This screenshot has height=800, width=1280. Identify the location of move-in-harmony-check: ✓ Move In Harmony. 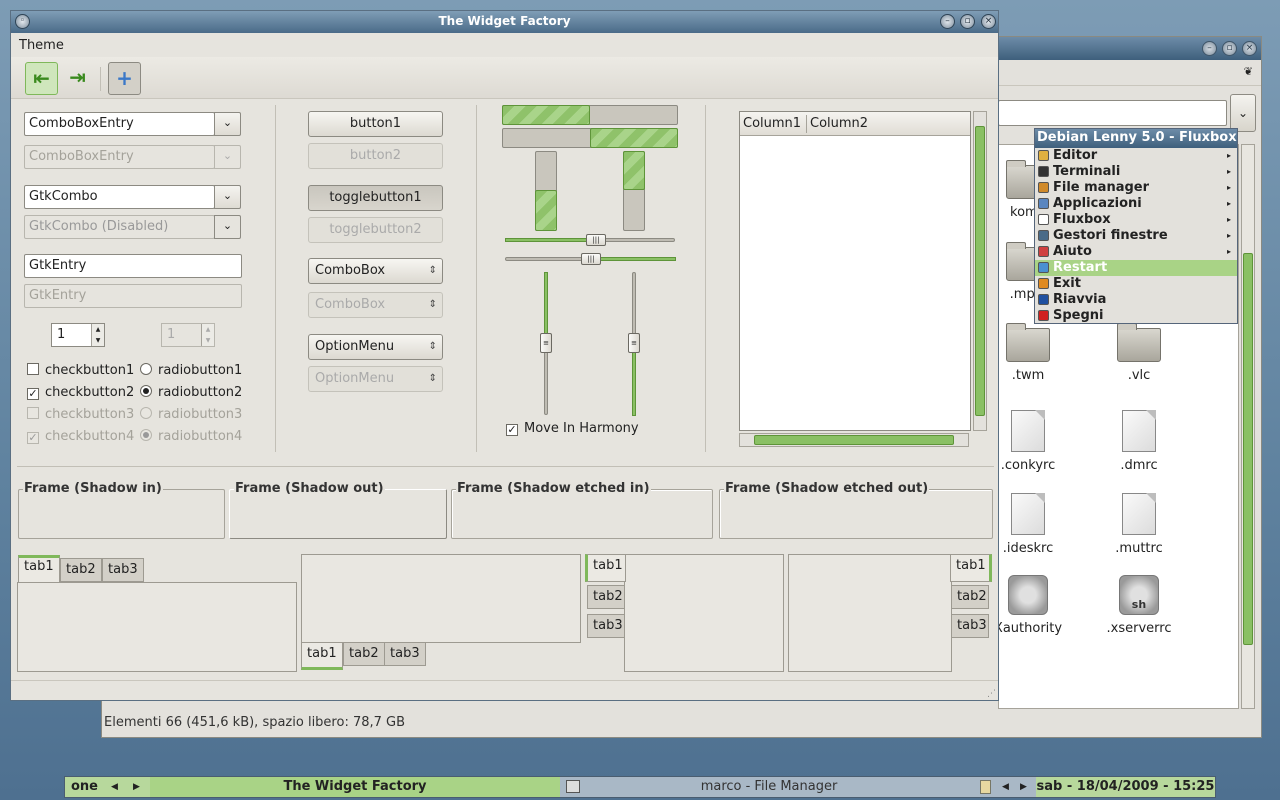
(572, 428).